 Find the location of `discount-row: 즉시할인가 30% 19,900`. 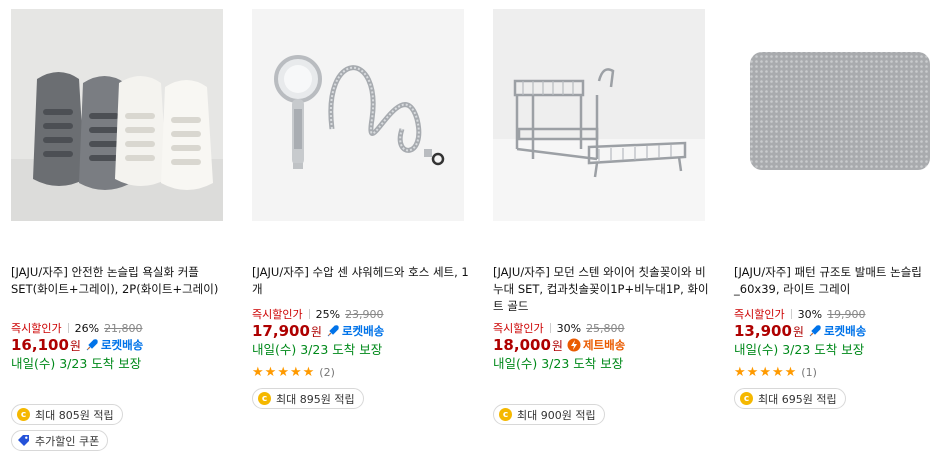

discount-row: 즉시할인가 30% 19,900 is located at coordinates (800, 314).